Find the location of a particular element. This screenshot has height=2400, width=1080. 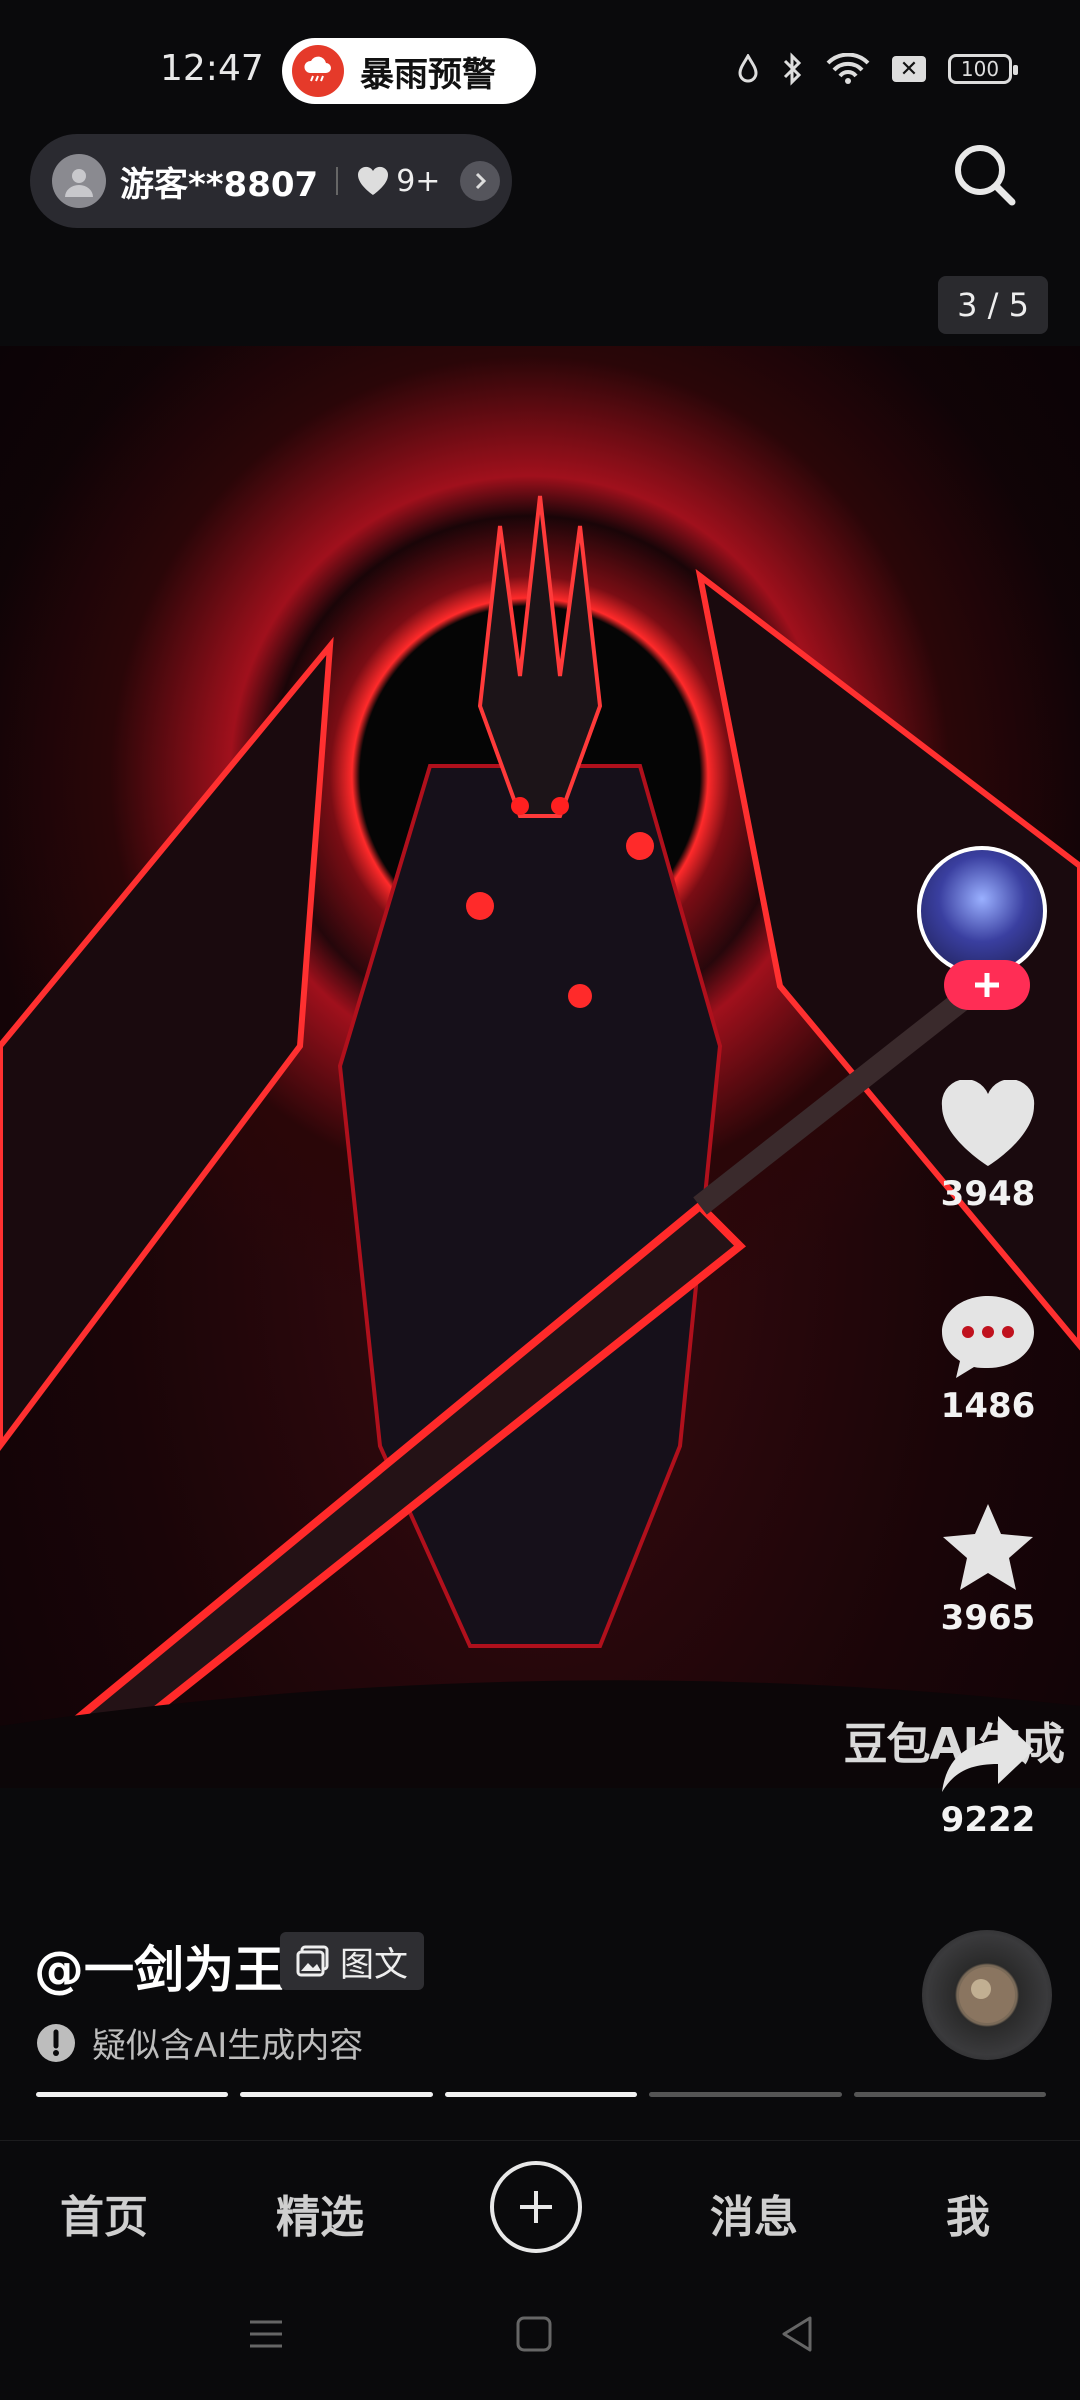

nav-messages: 消息 is located at coordinates (754, 2213).